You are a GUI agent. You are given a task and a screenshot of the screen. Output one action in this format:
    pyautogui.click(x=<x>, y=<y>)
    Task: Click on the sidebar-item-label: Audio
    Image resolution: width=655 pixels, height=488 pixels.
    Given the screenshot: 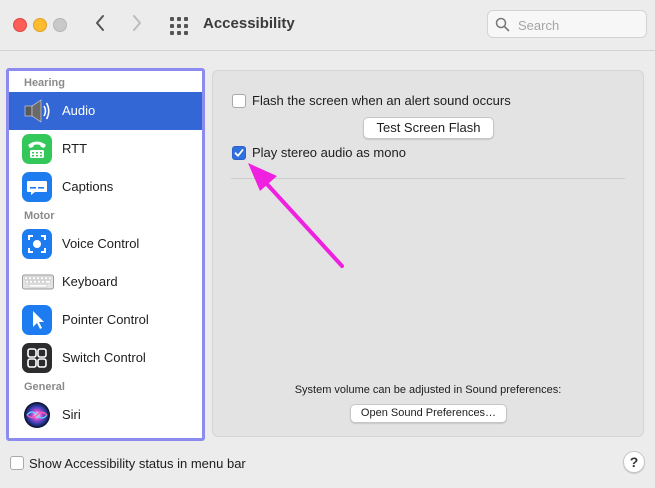 What is the action you would take?
    pyautogui.click(x=79, y=110)
    